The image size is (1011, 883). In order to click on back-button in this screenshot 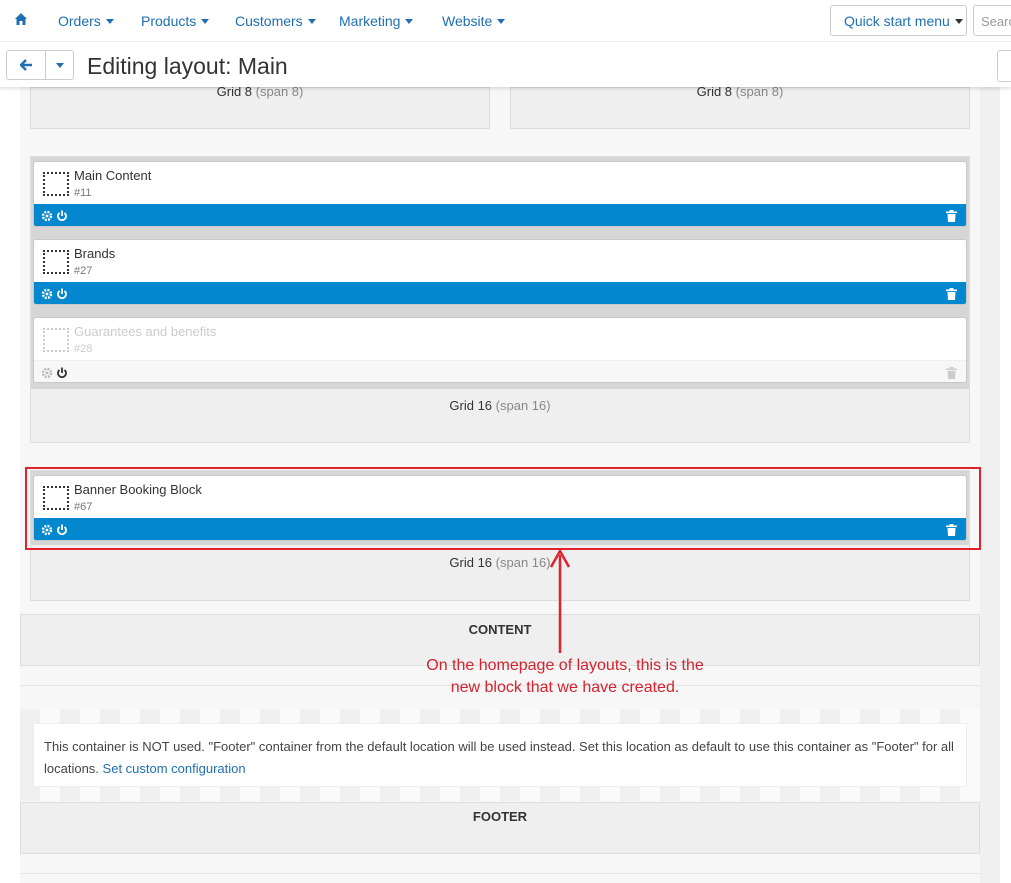, I will do `click(26, 65)`.